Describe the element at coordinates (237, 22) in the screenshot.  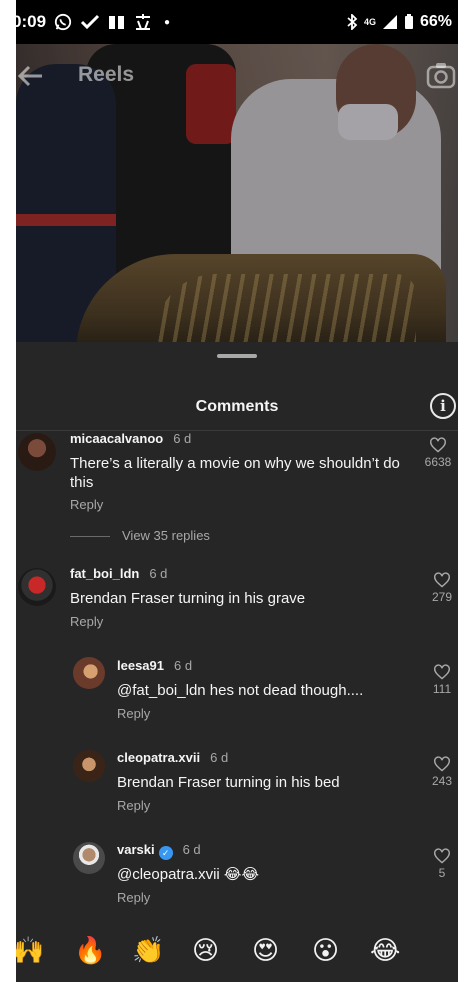
I see `status-bar: 0:09 ● 4G 66%` at that location.